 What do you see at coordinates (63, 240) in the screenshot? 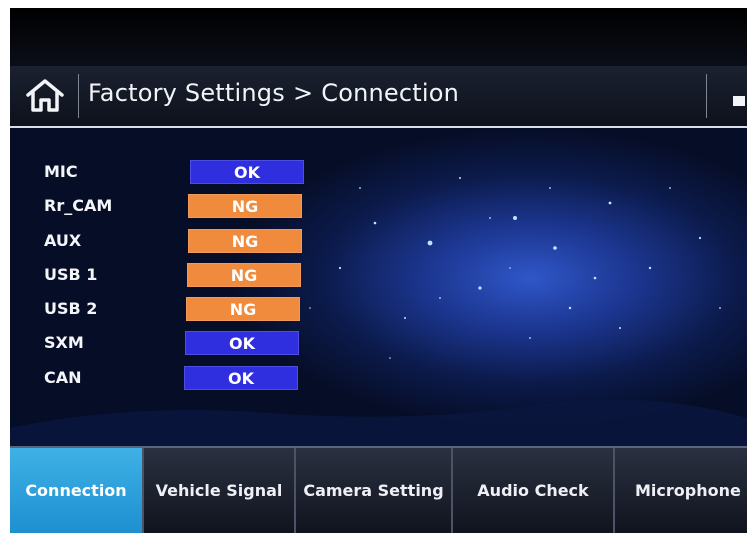
I see `row-label: AUX` at bounding box center [63, 240].